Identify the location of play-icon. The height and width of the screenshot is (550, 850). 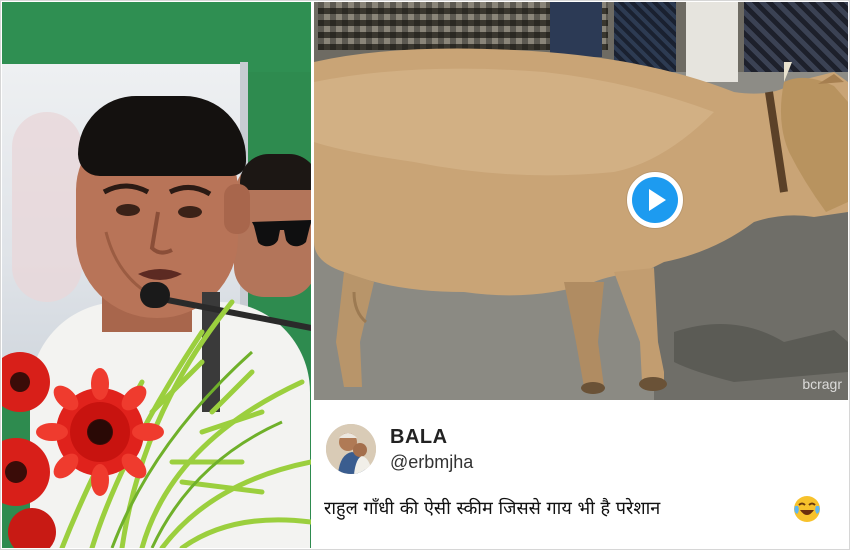
(655, 200).